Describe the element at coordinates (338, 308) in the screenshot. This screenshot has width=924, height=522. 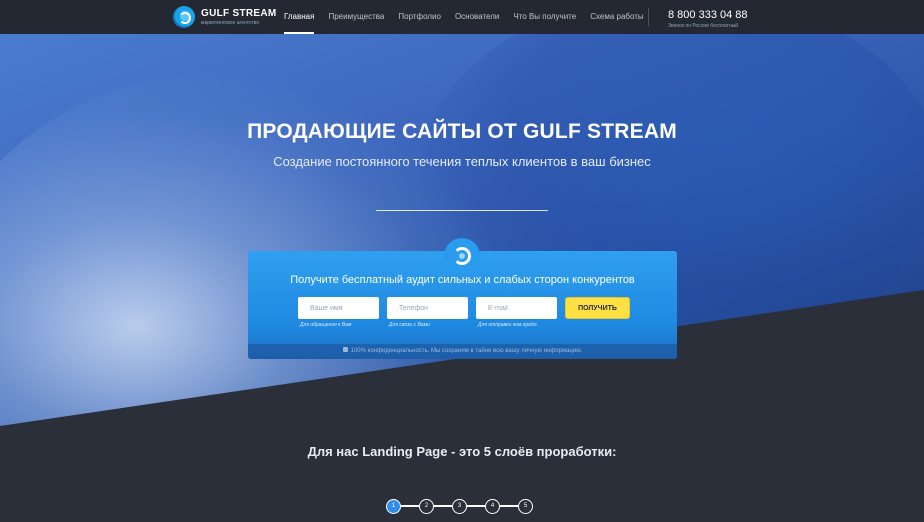
I see `name-field` at that location.